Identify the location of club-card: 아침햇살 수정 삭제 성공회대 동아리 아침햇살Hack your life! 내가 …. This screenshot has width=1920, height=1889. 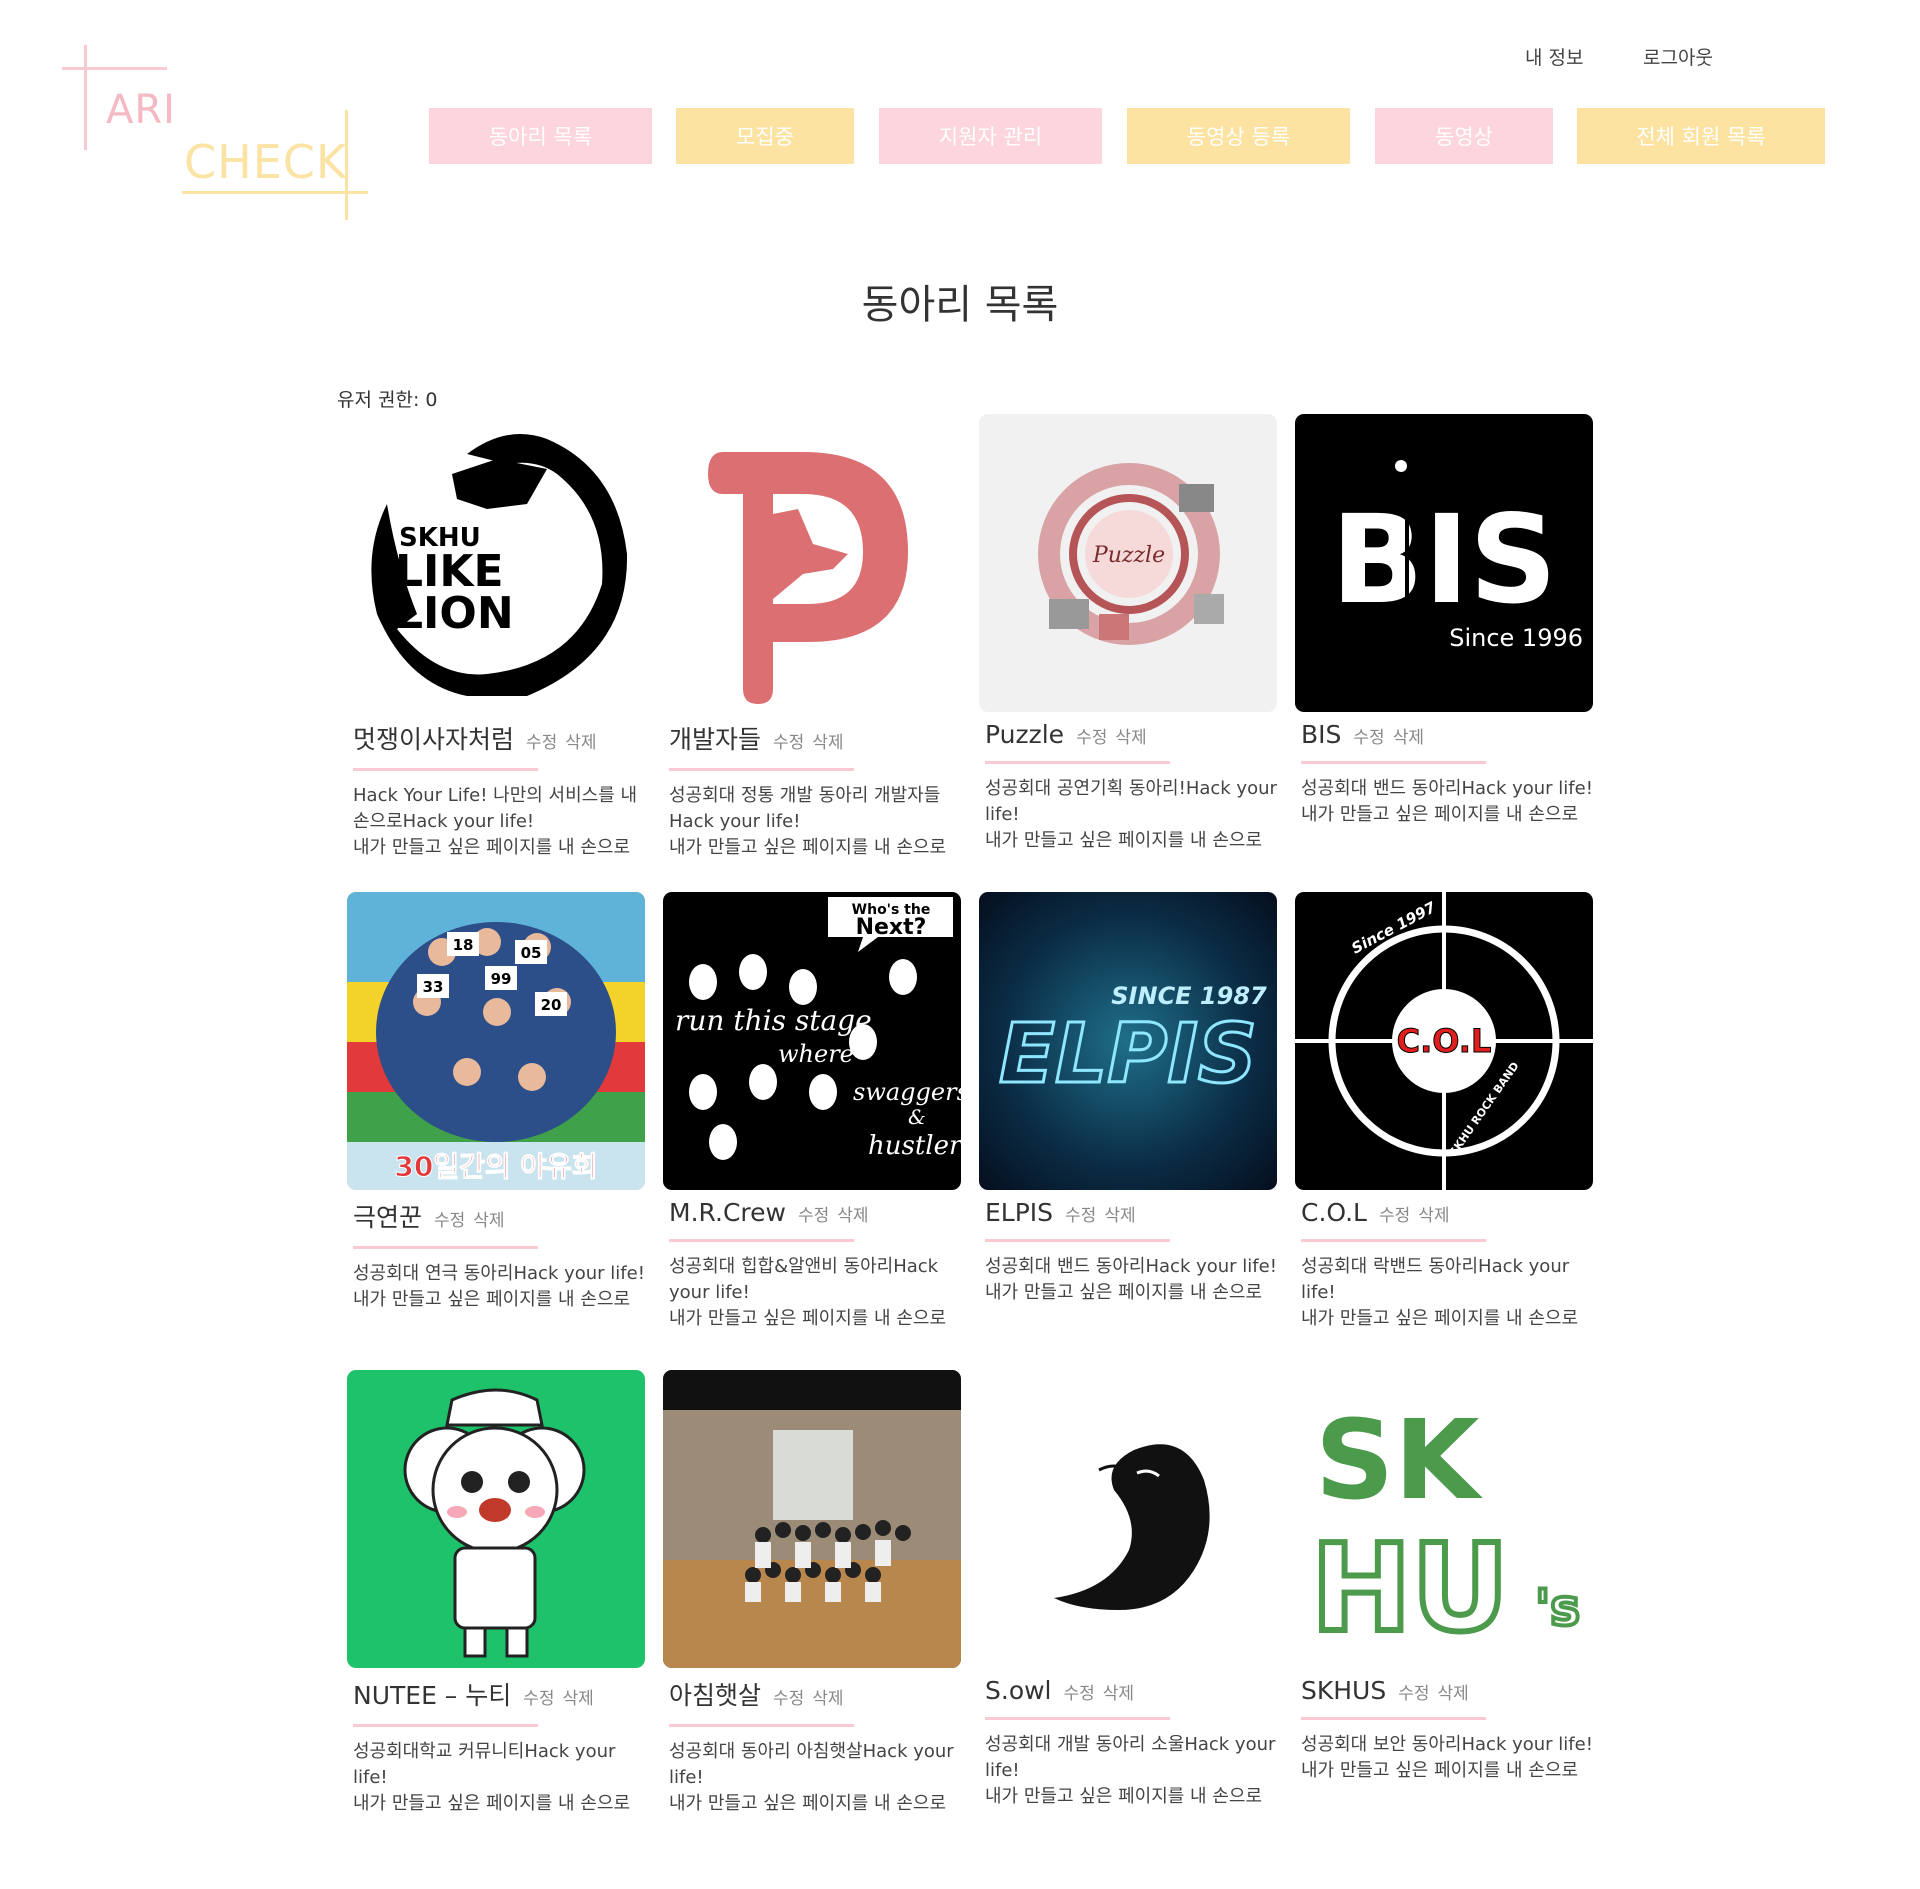
(812, 1593).